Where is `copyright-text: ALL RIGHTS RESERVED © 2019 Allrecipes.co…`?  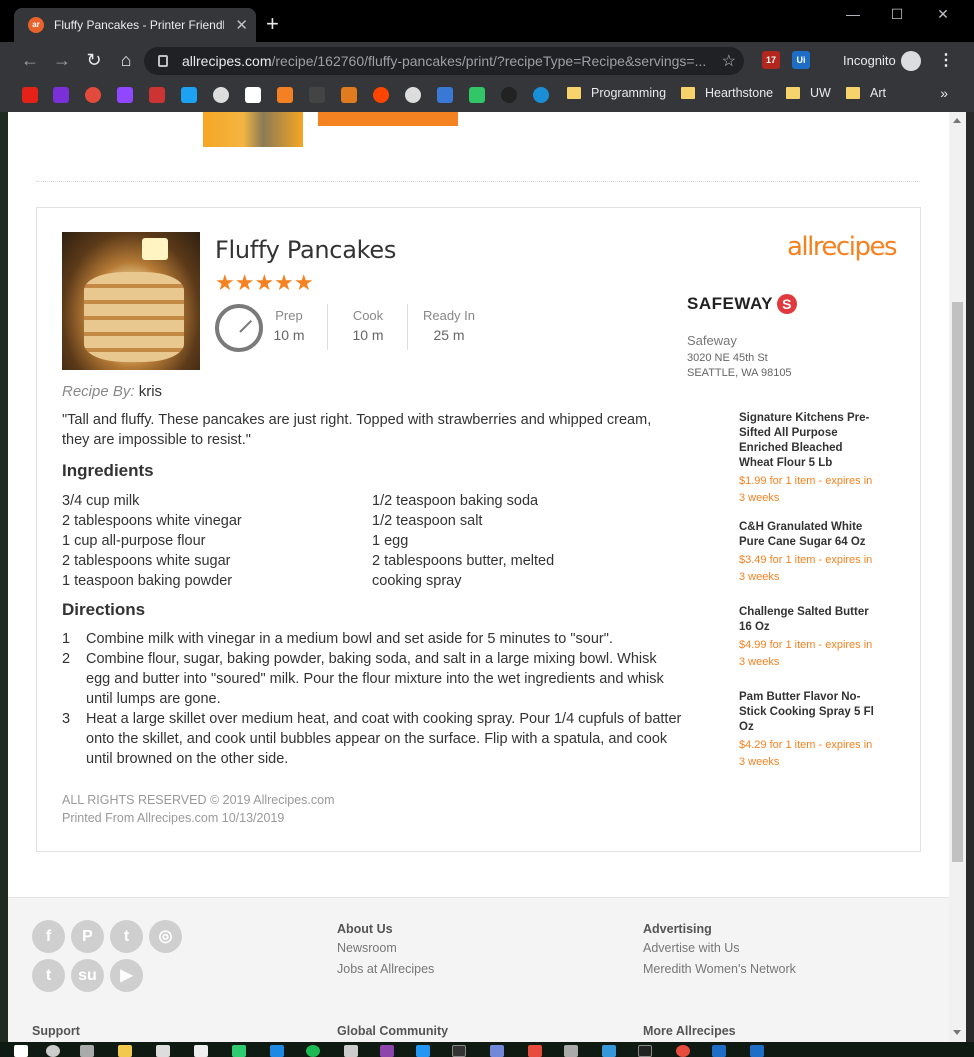
copyright-text: ALL RIGHTS RESERVED © 2019 Allrecipes.co… is located at coordinates (198, 800).